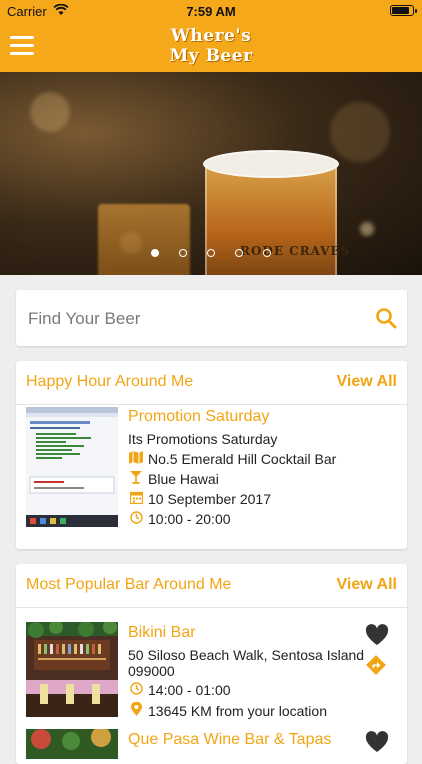 This screenshot has width=422, height=764. What do you see at coordinates (246, 655) in the screenshot?
I see `bar-address-line-1: 50 Siloso Beach Walk, Sentosa Island` at bounding box center [246, 655].